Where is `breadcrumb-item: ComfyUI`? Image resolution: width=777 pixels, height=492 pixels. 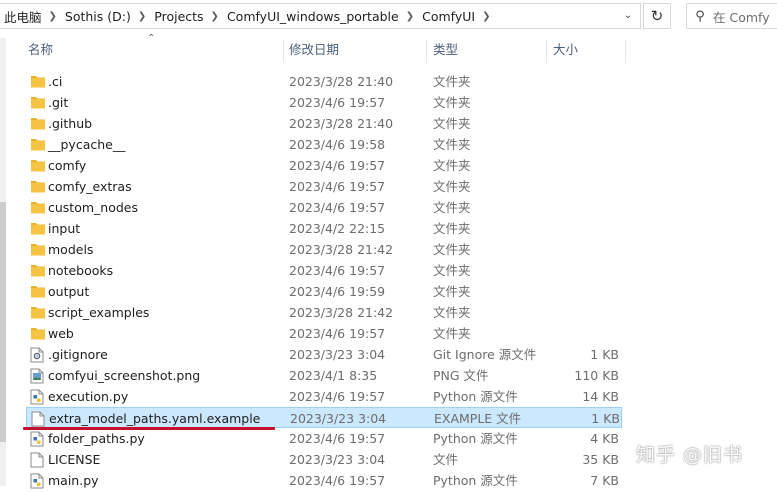 breadcrumb-item: ComfyUI is located at coordinates (448, 16).